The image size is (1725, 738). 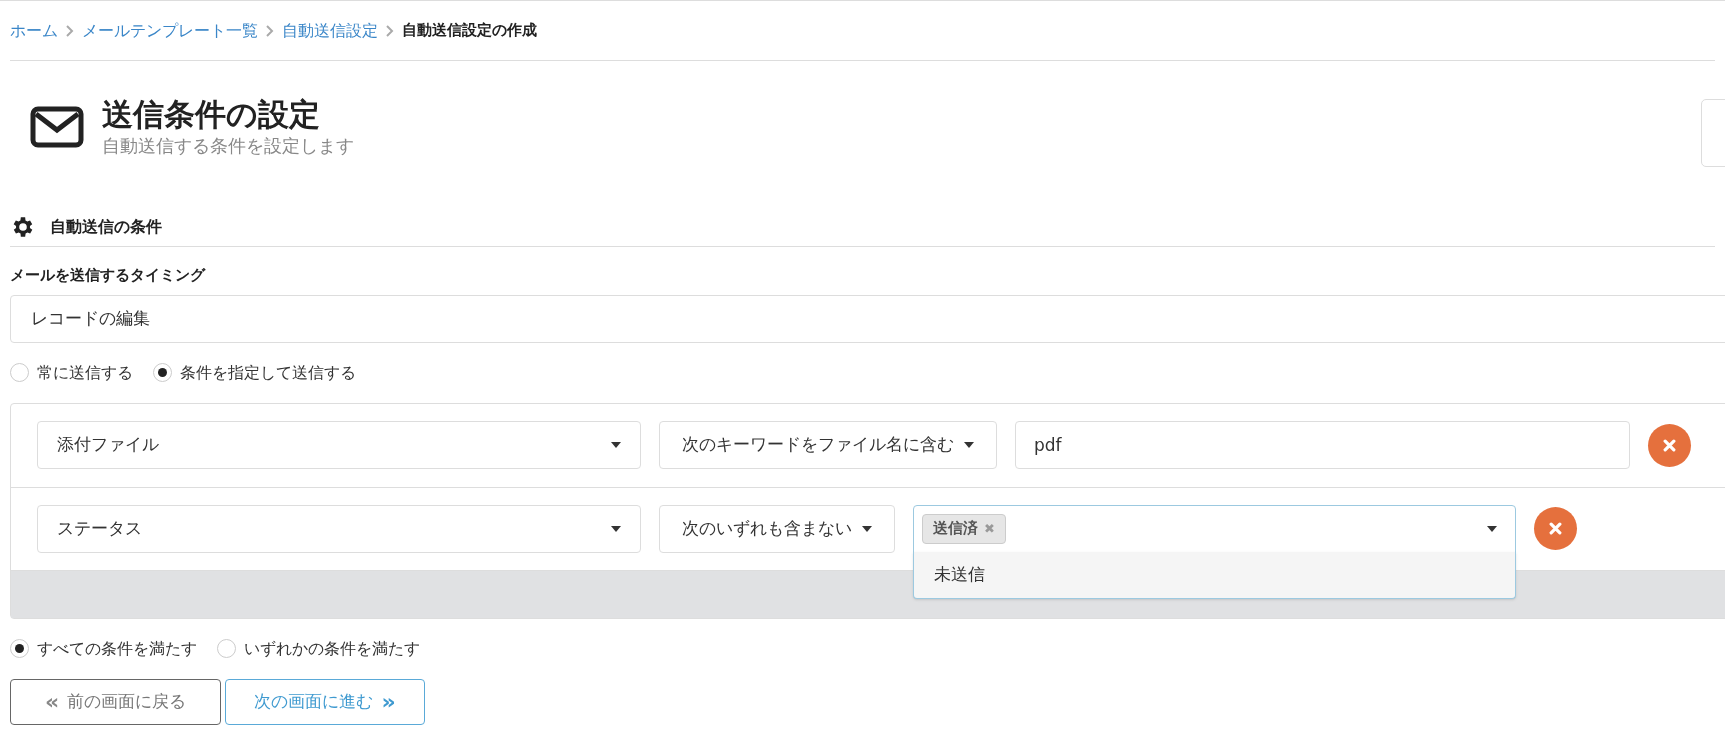 I want to click on selected-tag: 送信済 ✖, so click(x=964, y=528).